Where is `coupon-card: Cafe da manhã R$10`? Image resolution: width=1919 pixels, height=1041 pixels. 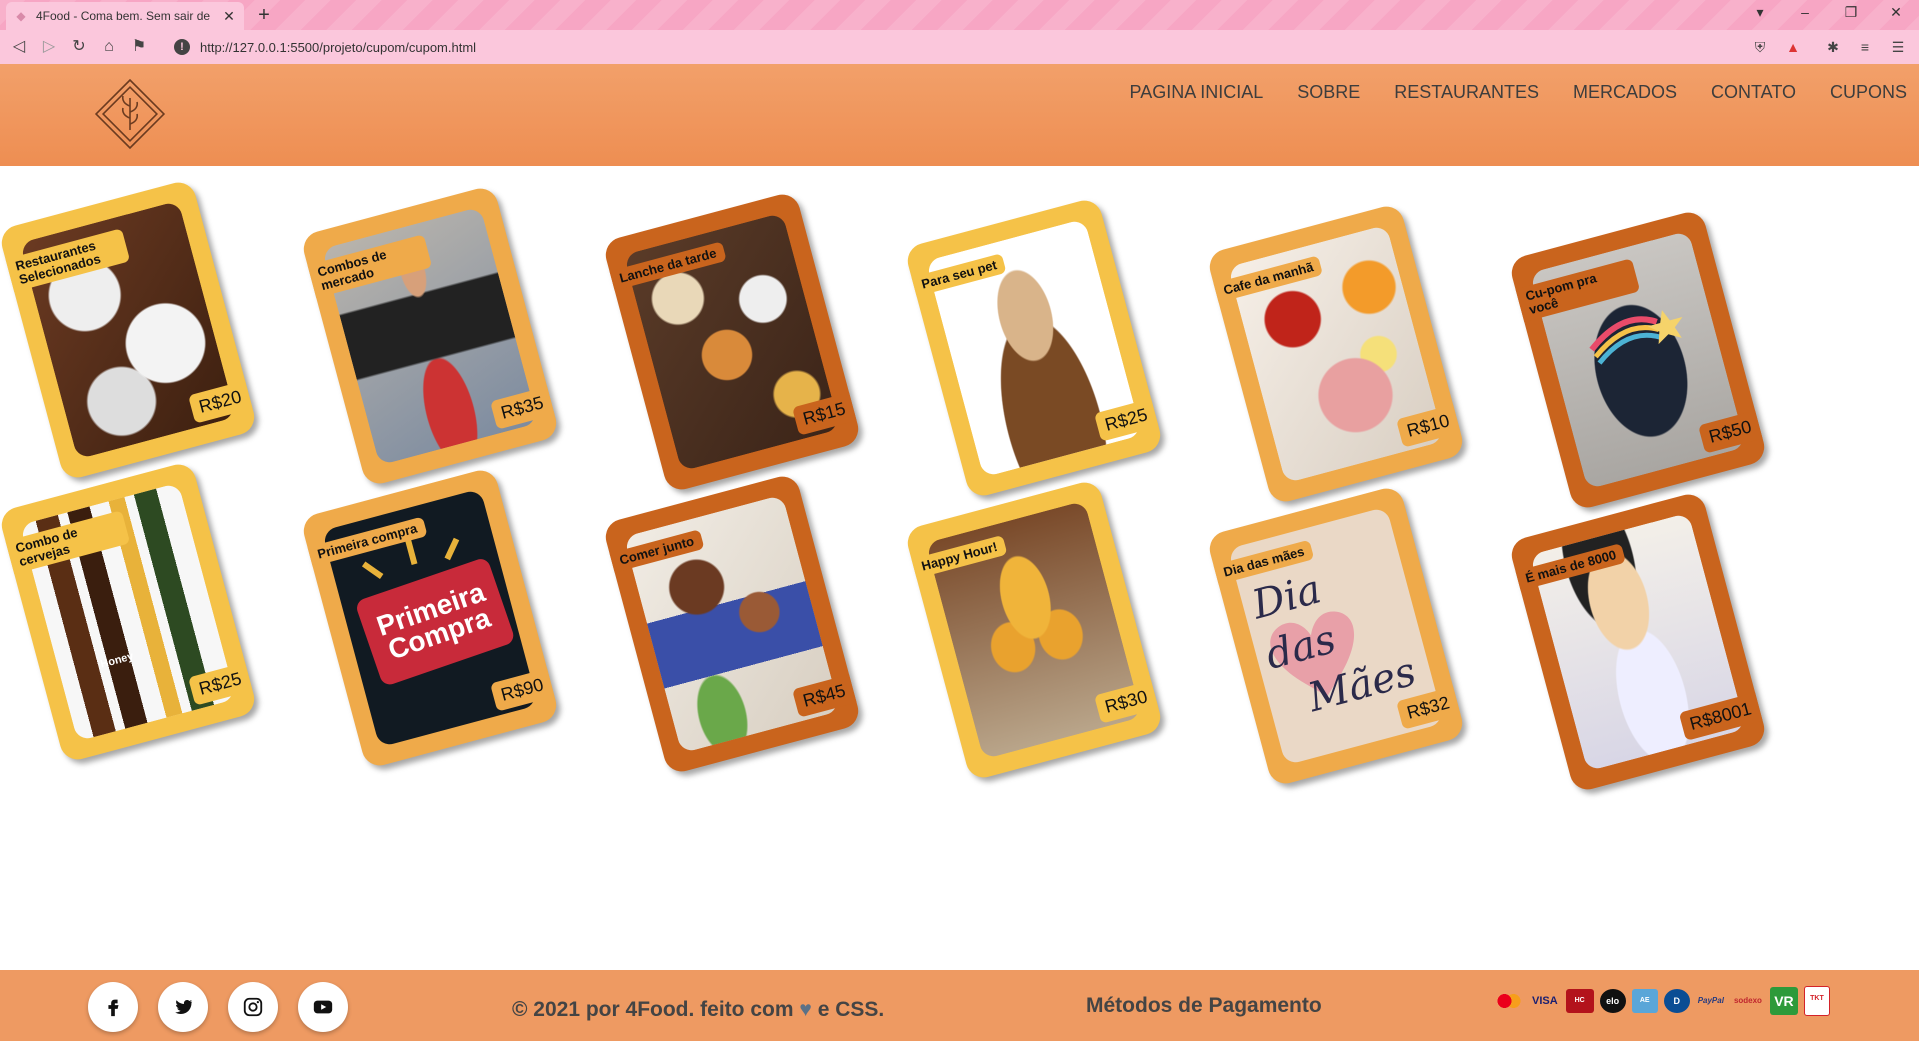
coupon-card: Cafe da manhã R$10 is located at coordinates (1336, 354).